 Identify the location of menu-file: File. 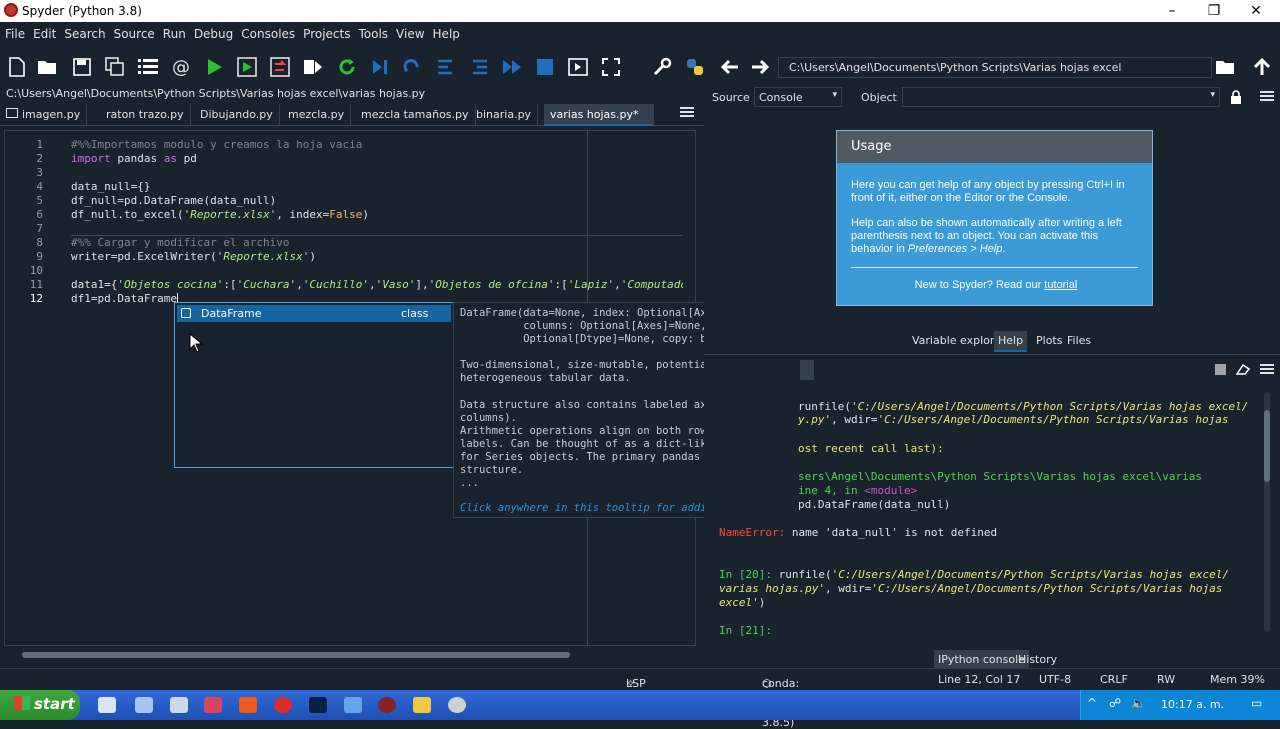
(14, 31).